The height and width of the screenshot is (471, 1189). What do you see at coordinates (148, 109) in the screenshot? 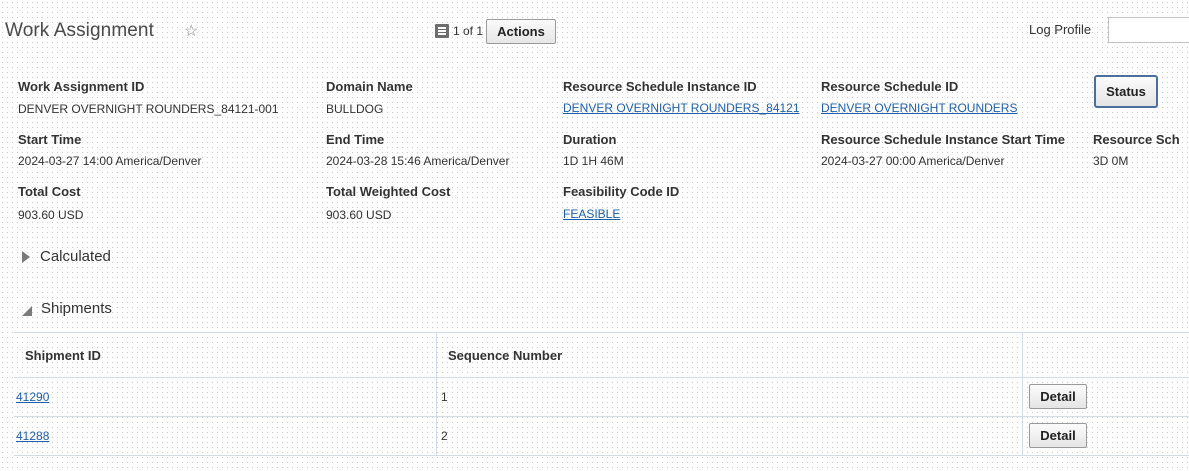
I see `work-assignment-id-value: DENVER OVERNIGHT ROUNDERS_84121-001` at bounding box center [148, 109].